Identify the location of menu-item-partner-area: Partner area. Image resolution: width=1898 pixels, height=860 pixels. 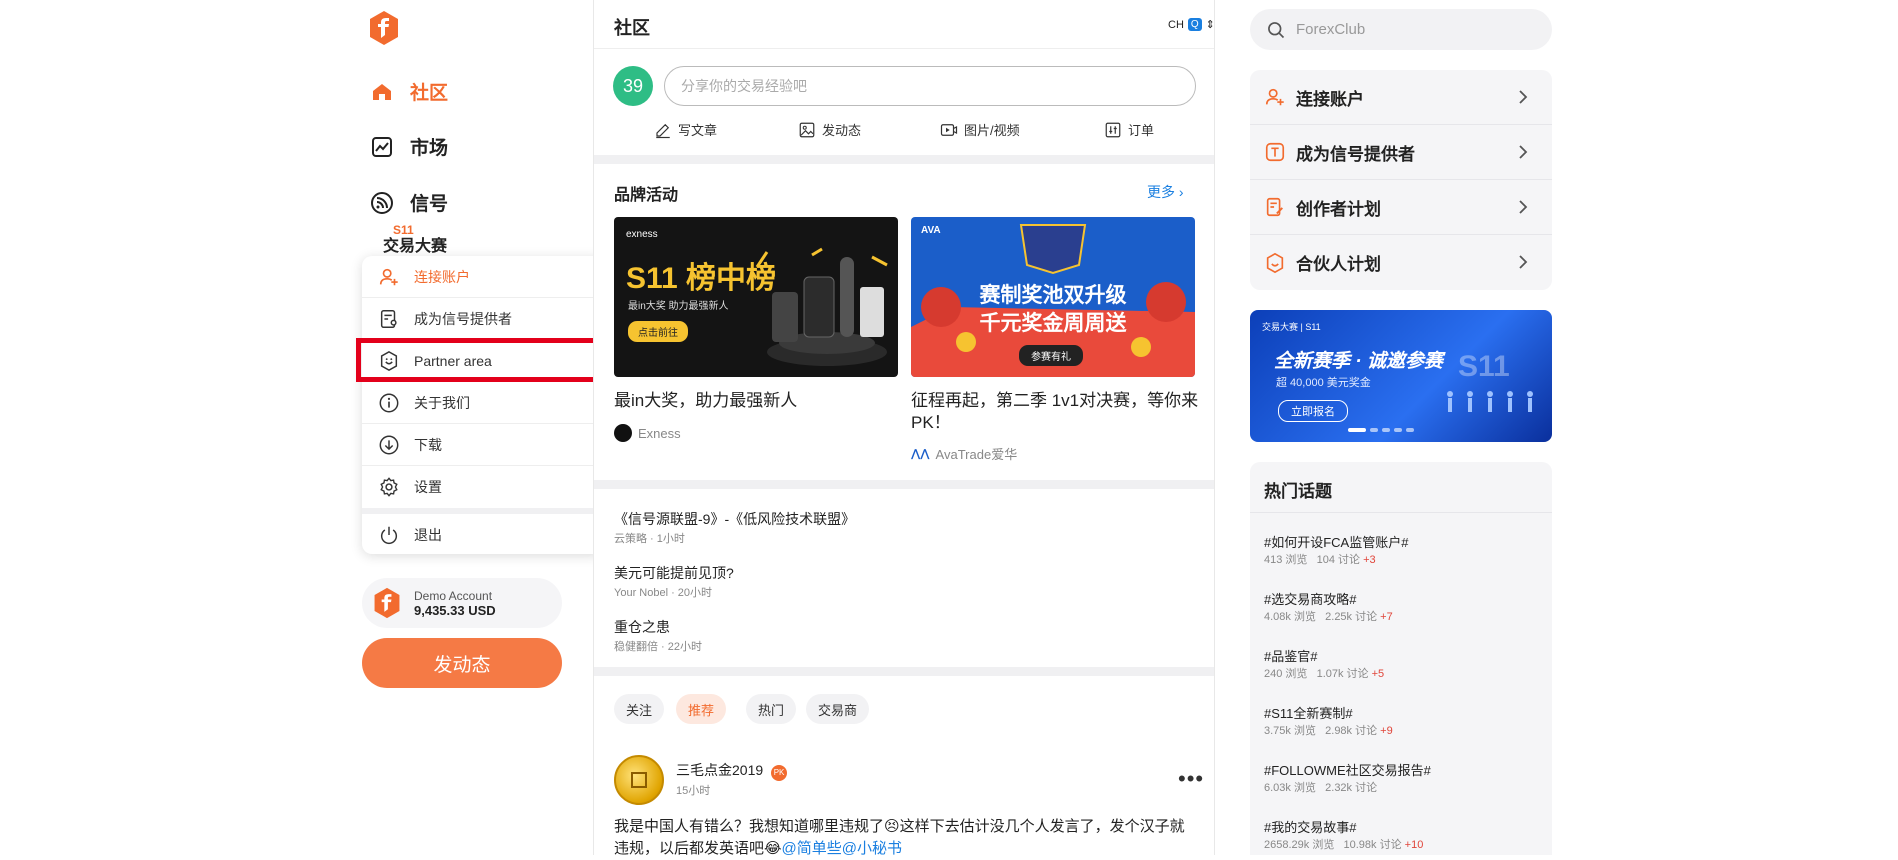
(483, 361).